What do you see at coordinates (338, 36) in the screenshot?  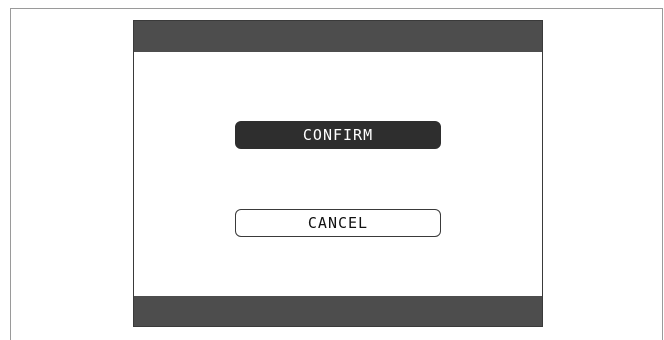 I see `top-bar` at bounding box center [338, 36].